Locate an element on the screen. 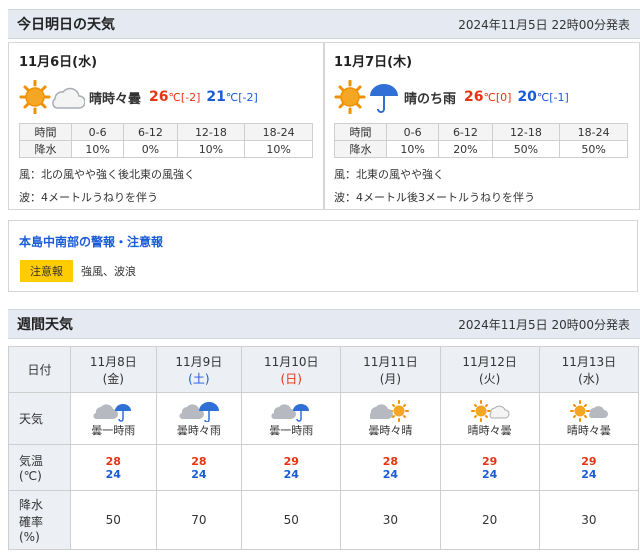  day-date: 11月7日(木) is located at coordinates (373, 62).